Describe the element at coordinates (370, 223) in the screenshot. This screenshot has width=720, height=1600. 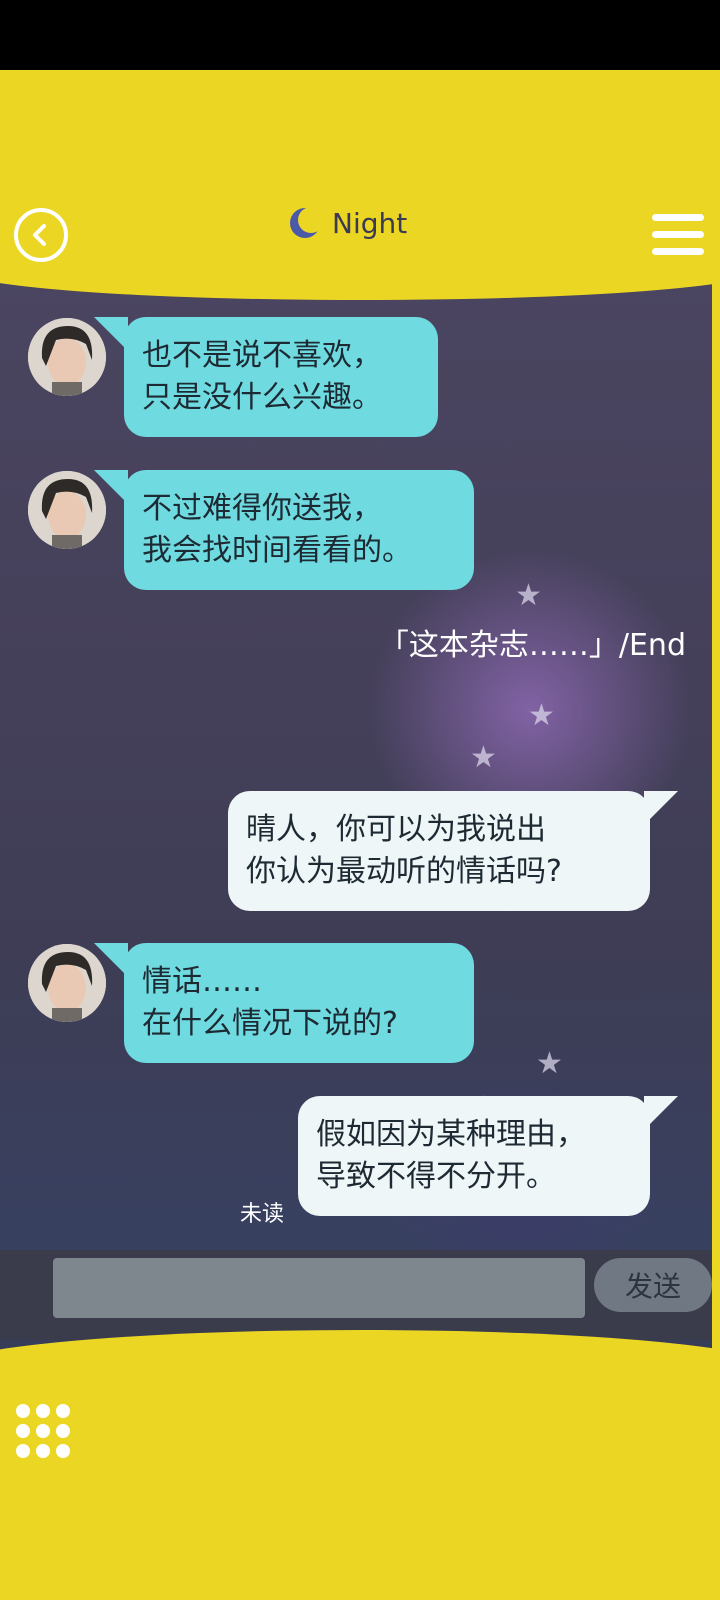
I see `page-title: Night` at that location.